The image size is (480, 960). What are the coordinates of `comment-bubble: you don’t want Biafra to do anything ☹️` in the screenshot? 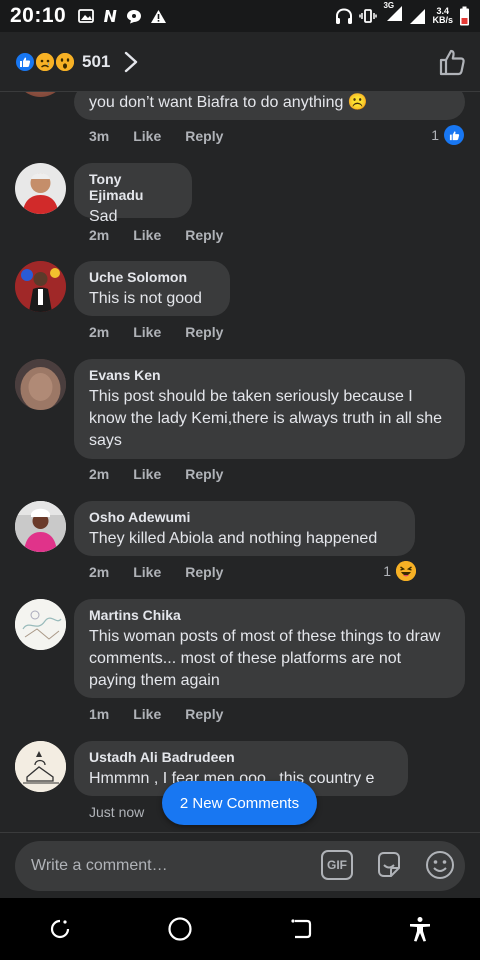 It's located at (269, 106).